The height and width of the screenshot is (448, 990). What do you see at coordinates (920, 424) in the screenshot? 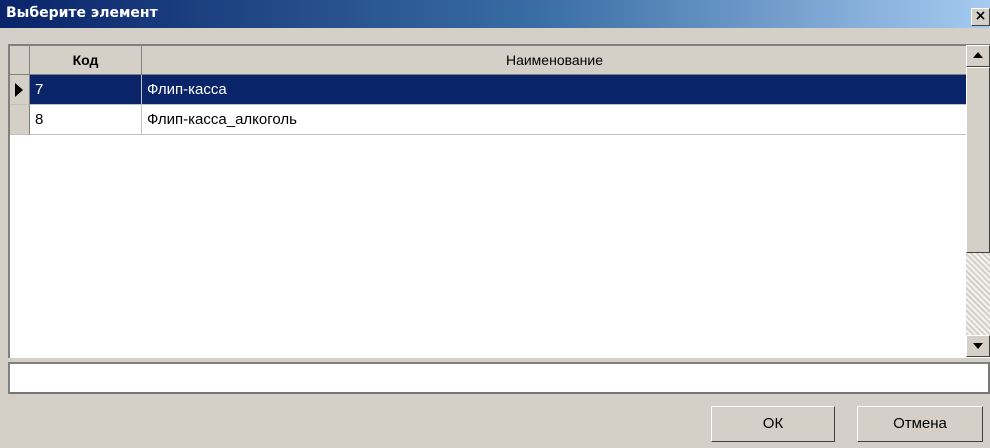
I see `cancel-button: Отмена` at bounding box center [920, 424].